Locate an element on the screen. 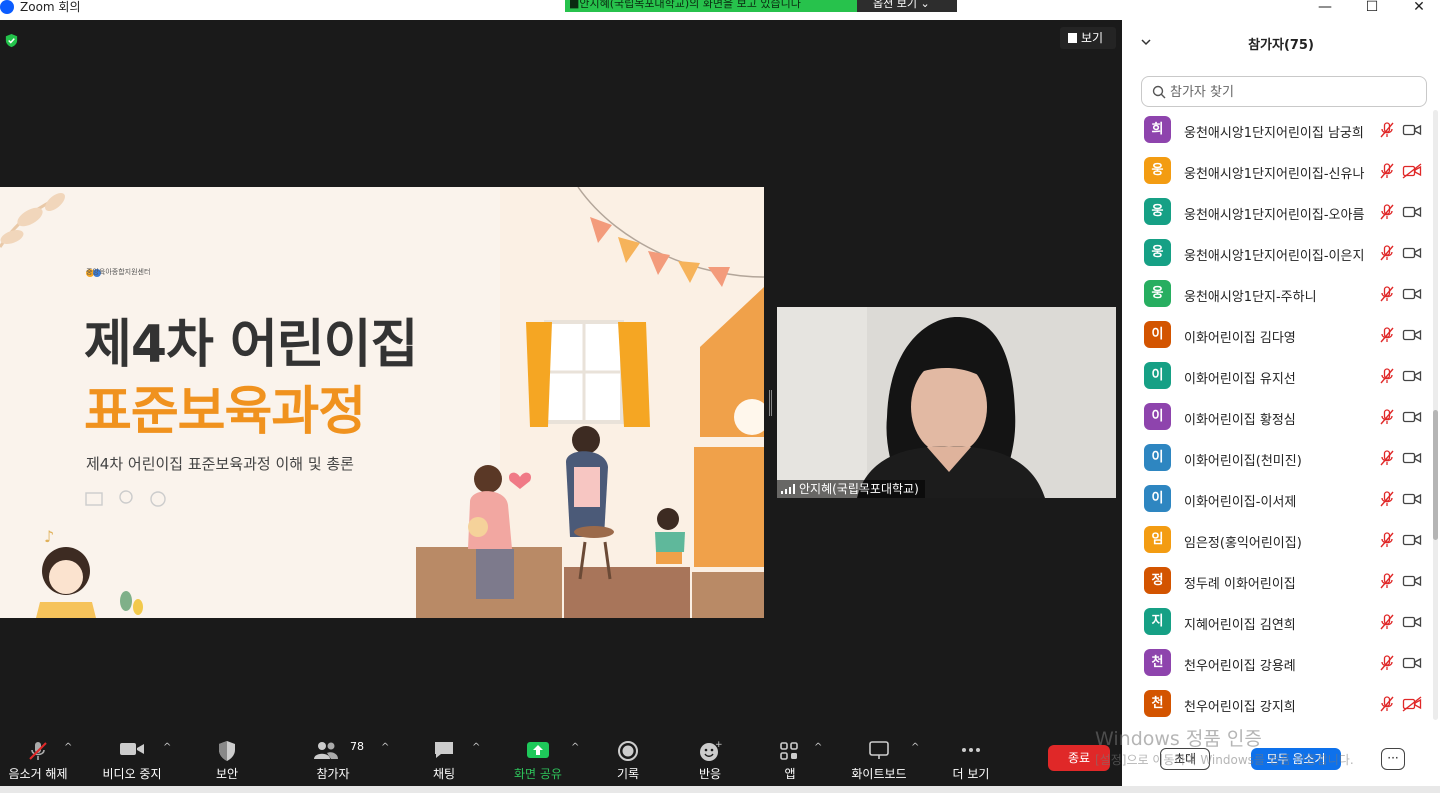 This screenshot has width=1440, height=793. slide-subtitle: 제4차 어린이집 표준보육과정 이해 및 총론 is located at coordinates (220, 464).